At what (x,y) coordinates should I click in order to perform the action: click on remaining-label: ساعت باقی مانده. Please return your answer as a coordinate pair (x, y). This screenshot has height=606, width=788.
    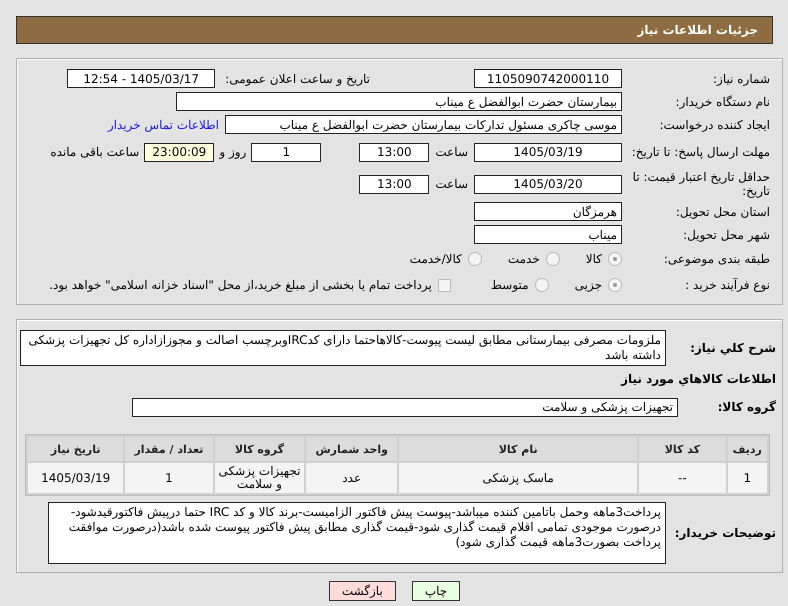
    Looking at the image, I should click on (95, 152).